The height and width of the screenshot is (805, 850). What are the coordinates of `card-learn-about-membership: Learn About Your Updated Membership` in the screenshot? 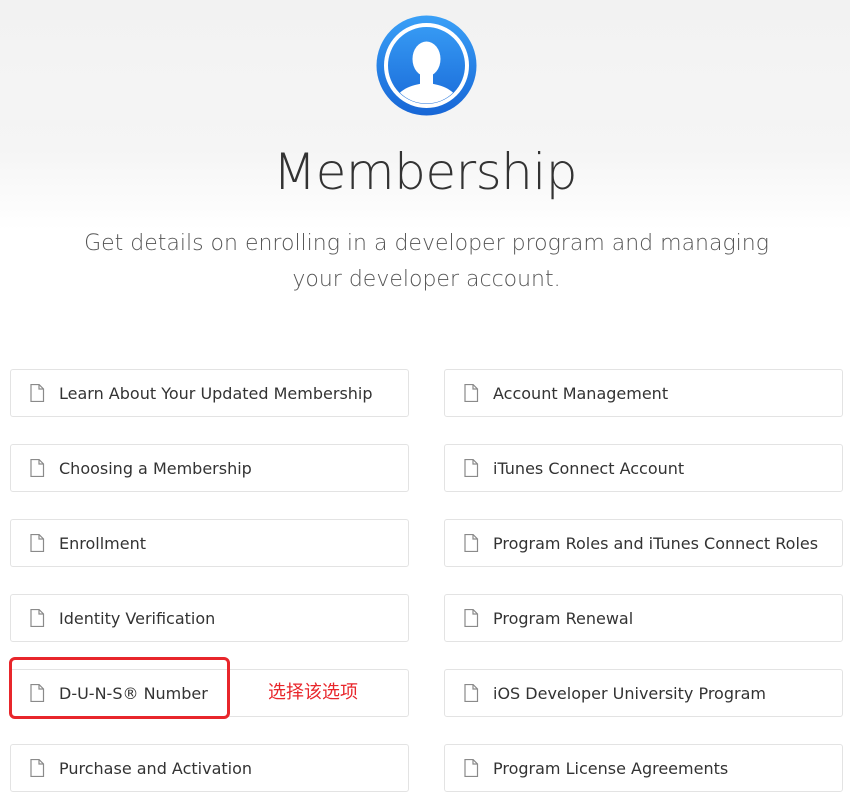 It's located at (209, 393).